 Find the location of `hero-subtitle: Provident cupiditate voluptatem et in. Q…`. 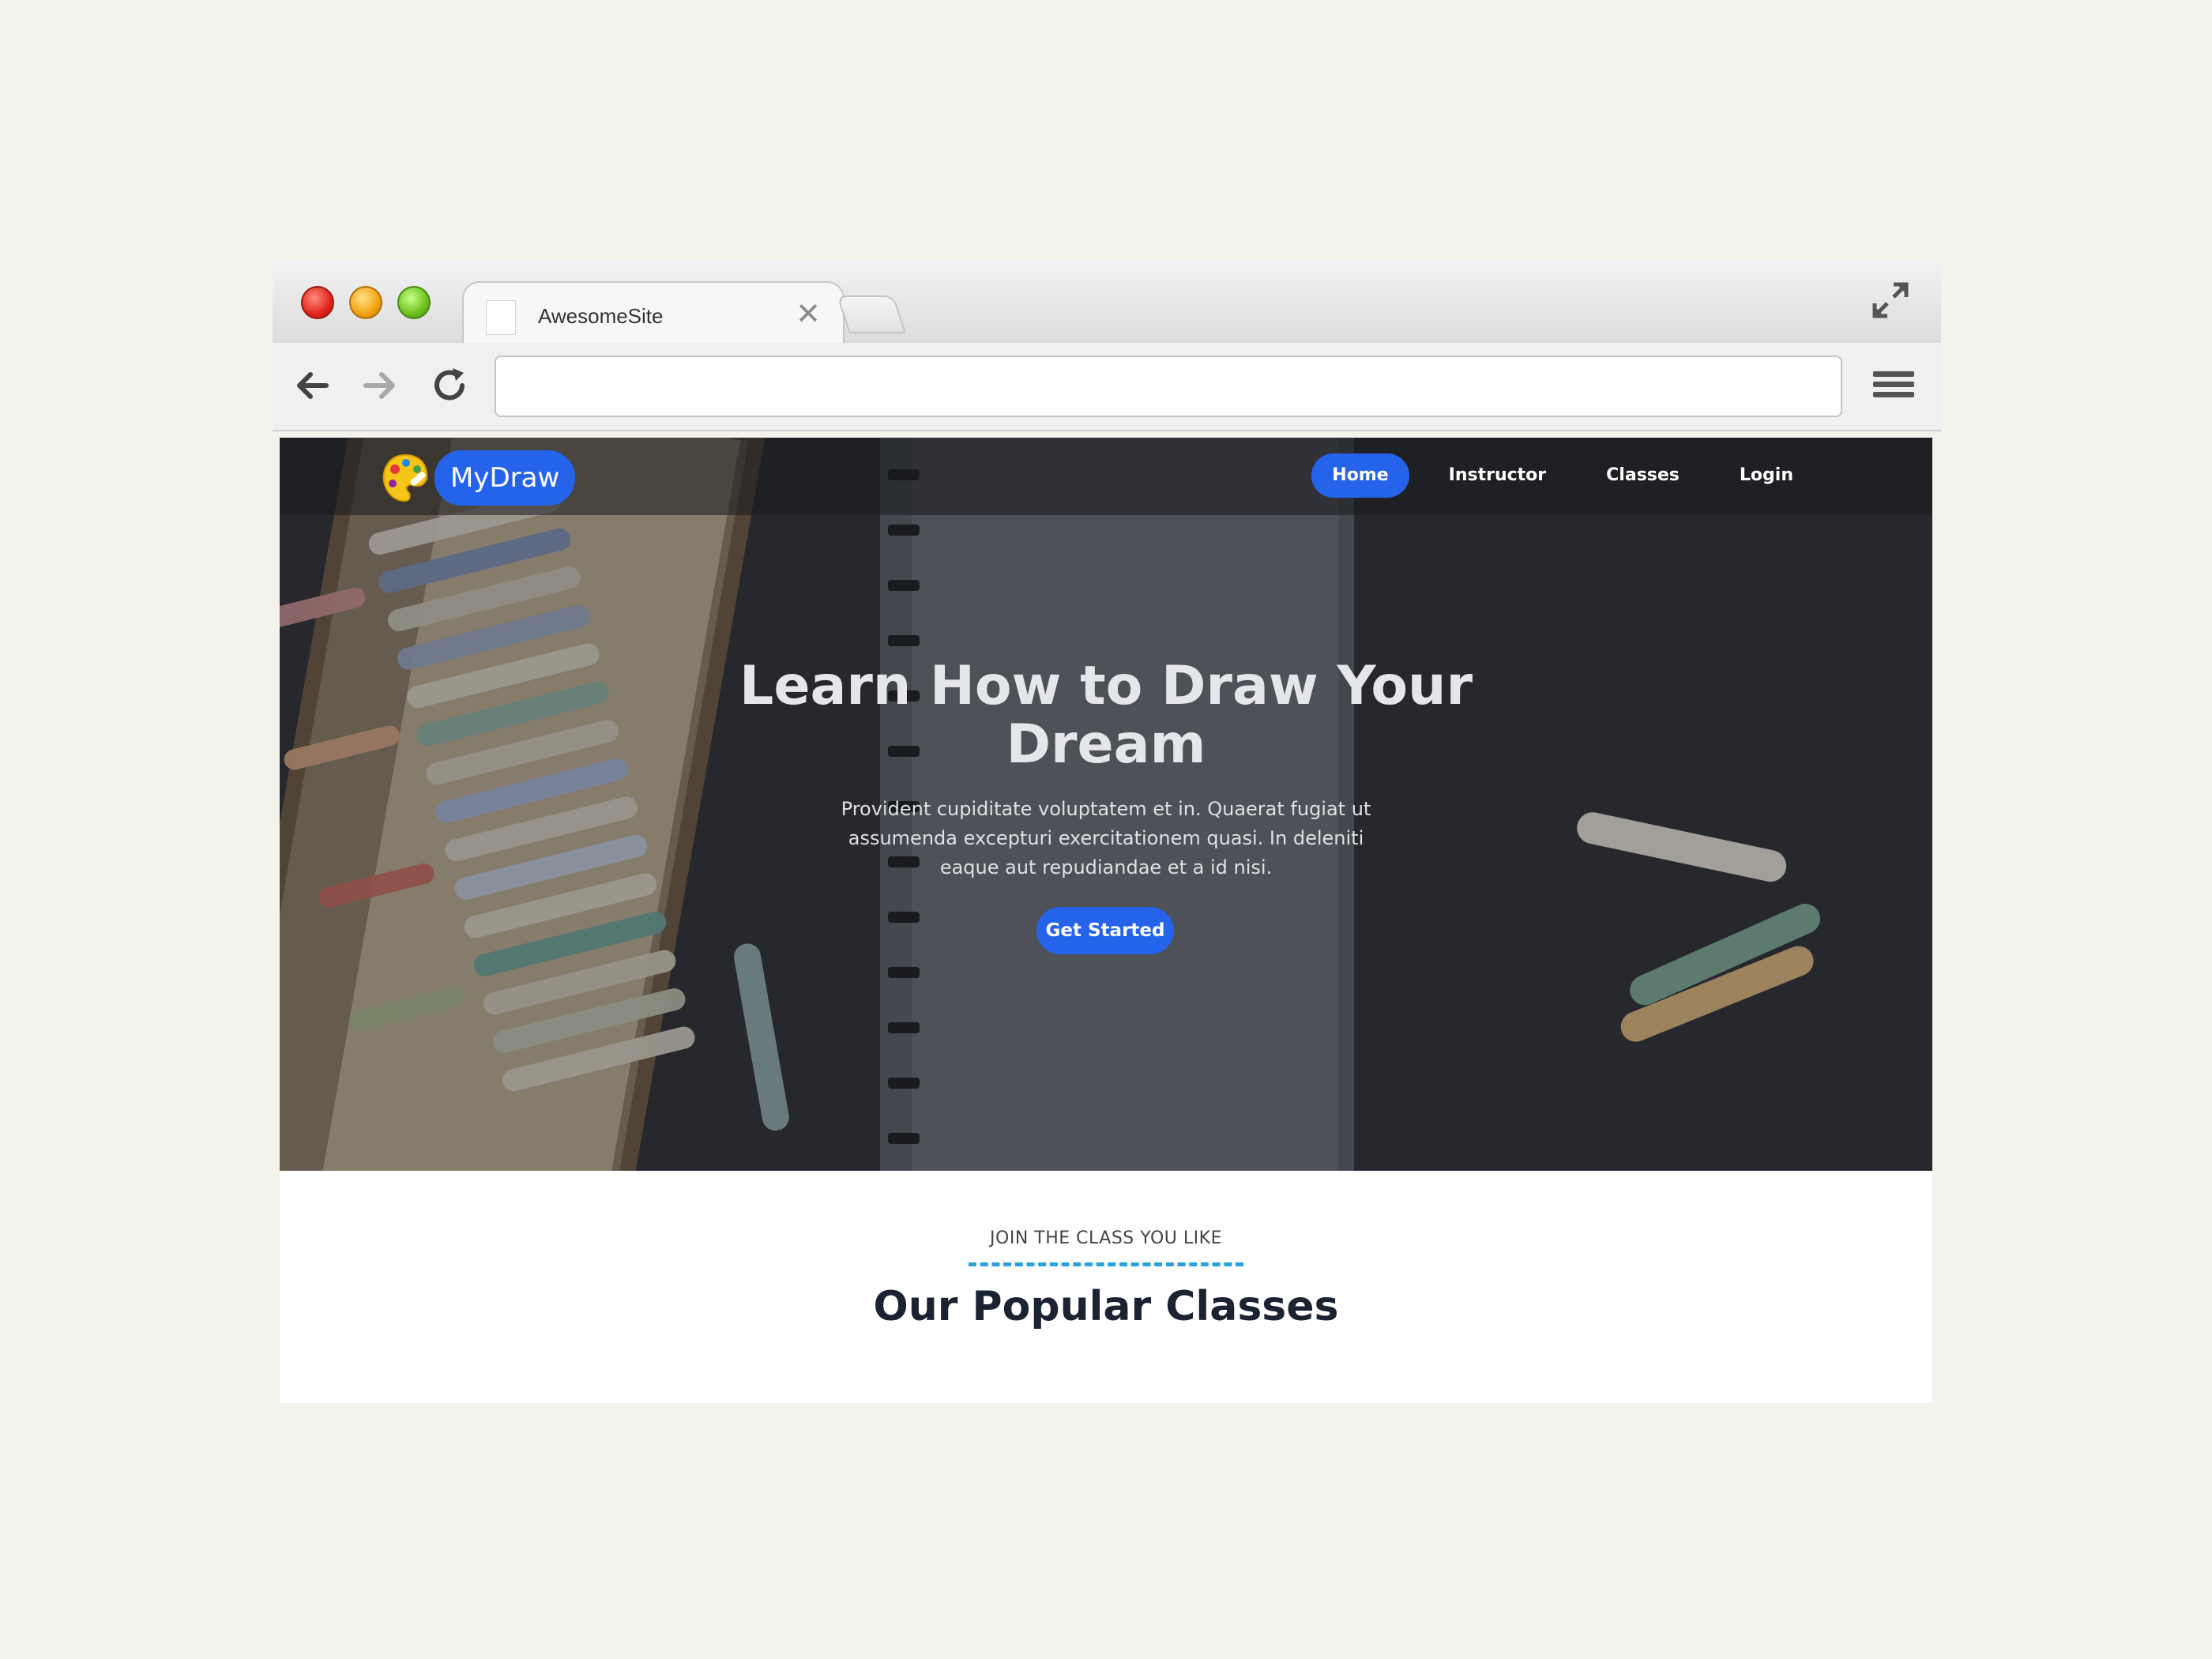

hero-subtitle: Provident cupiditate voluptatem et in. Q… is located at coordinates (1106, 838).